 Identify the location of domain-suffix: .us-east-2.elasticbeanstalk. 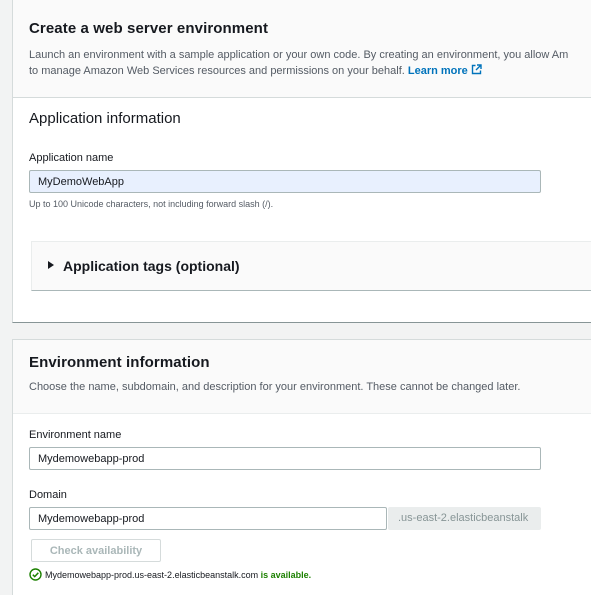
(464, 518).